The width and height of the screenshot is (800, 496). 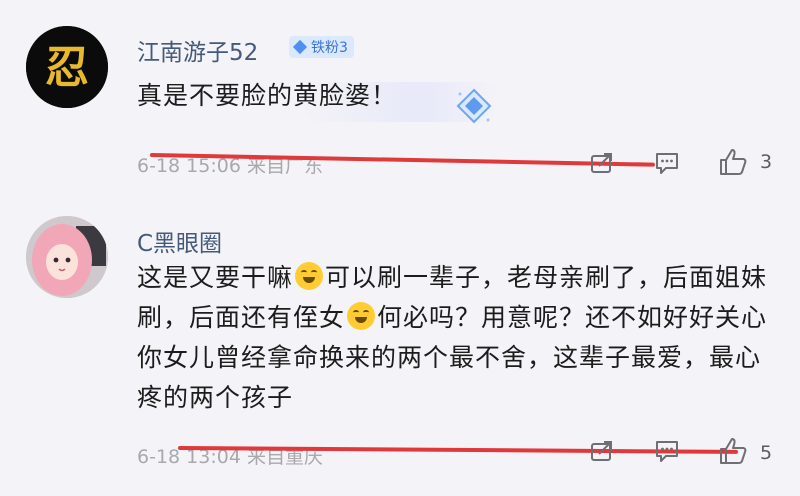 I want to click on avatar-image: 忍, so click(x=67, y=67).